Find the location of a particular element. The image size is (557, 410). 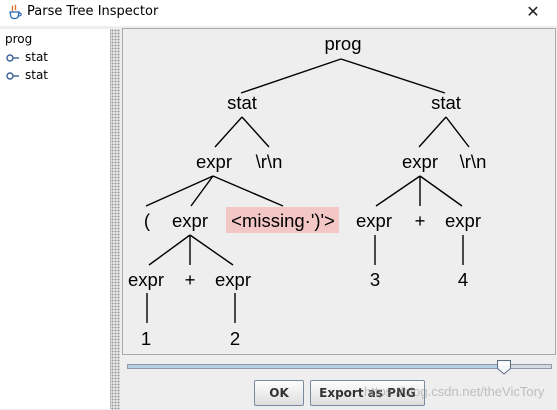

zoom-slider is located at coordinates (339, 367).